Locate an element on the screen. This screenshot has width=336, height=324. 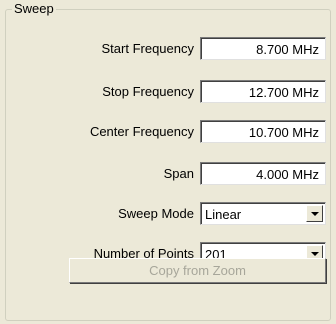
sweep-mode-select: Linear is located at coordinates (263, 213).